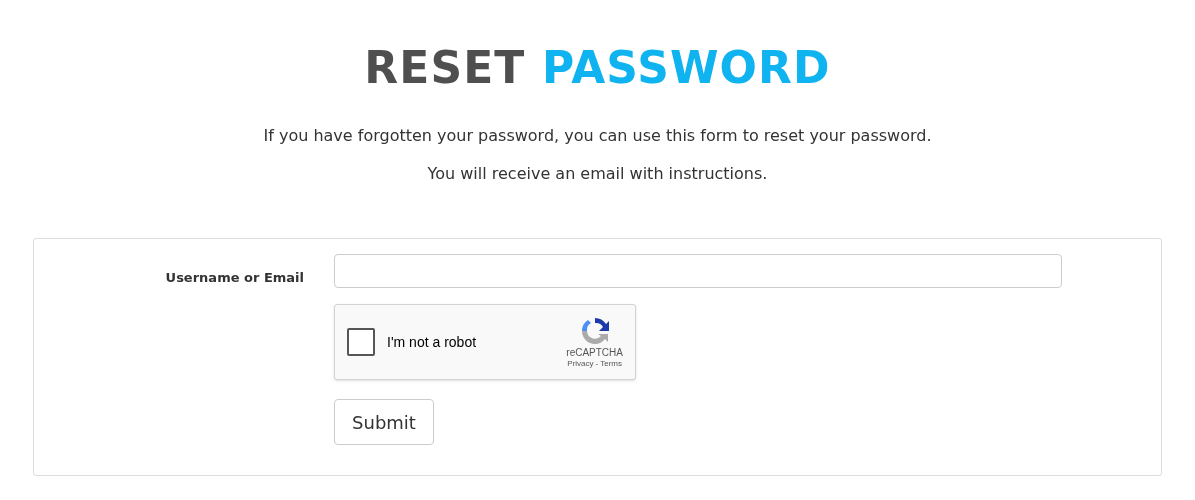 This screenshot has height=500, width=1195. What do you see at coordinates (594, 353) in the screenshot?
I see `captcha-brand: reCAPTCHA` at bounding box center [594, 353].